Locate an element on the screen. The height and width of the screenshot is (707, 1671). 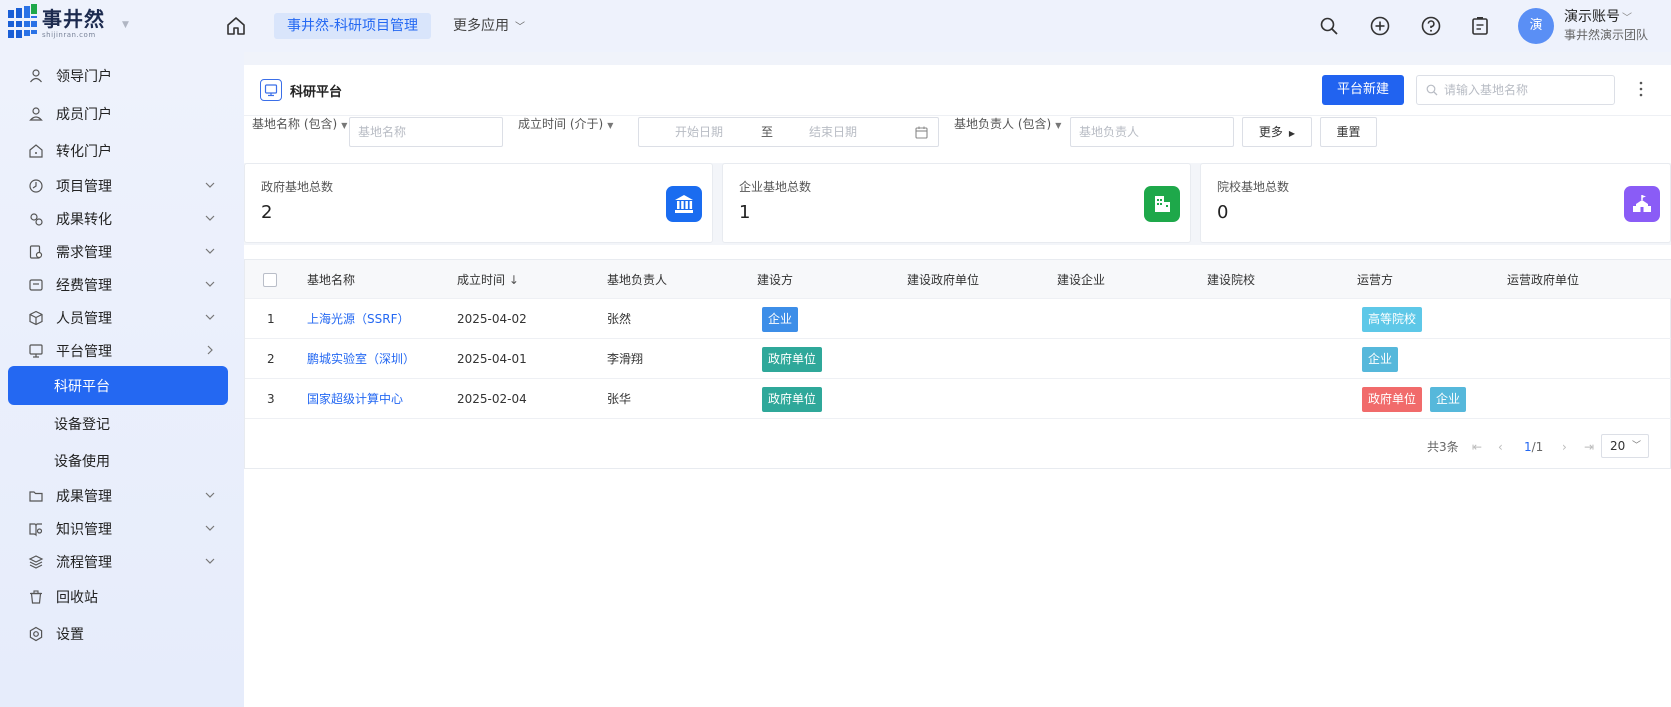
home-icon is located at coordinates (236, 26).